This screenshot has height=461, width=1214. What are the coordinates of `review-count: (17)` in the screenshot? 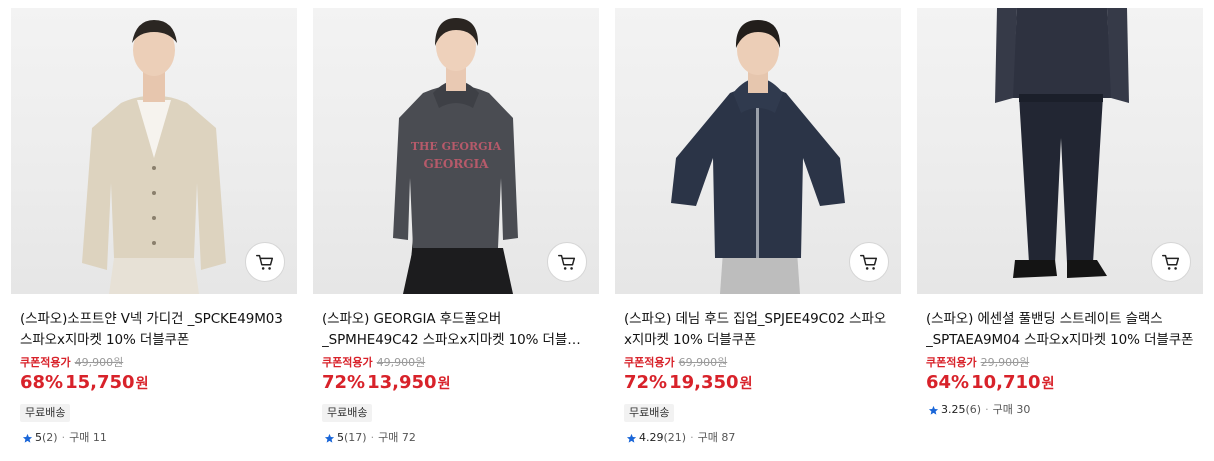 It's located at (355, 437).